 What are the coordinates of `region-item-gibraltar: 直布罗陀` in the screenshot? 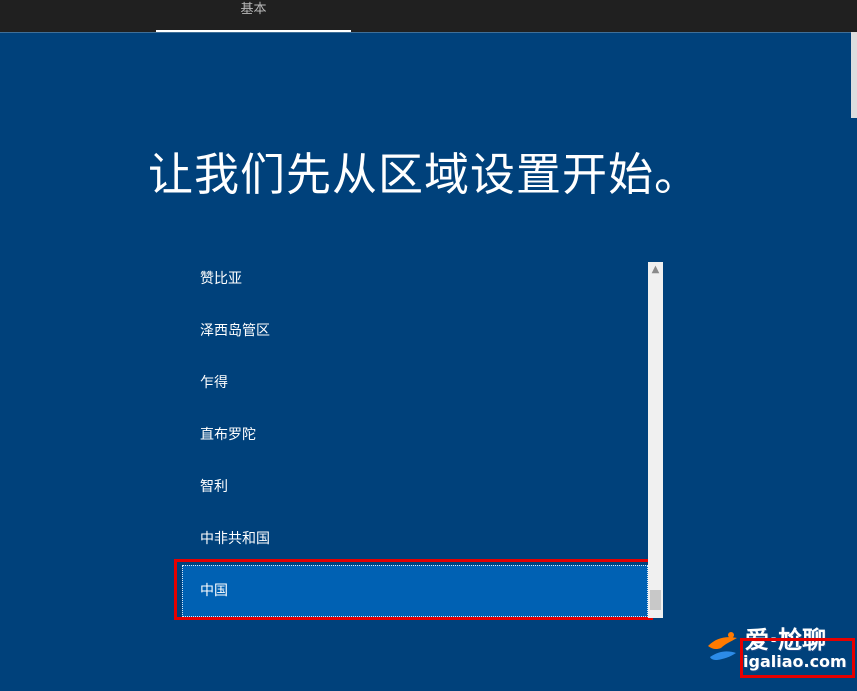 It's located at (415, 435).